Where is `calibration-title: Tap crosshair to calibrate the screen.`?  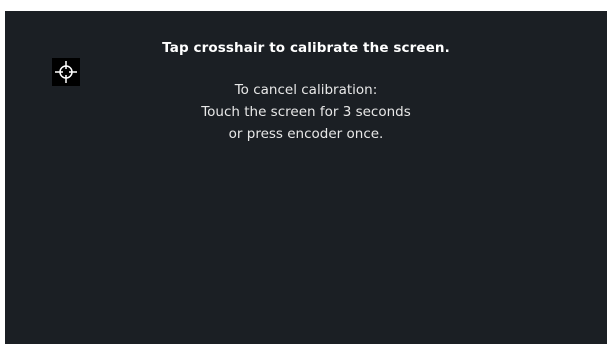
calibration-title: Tap crosshair to calibrate the screen. is located at coordinates (306, 48).